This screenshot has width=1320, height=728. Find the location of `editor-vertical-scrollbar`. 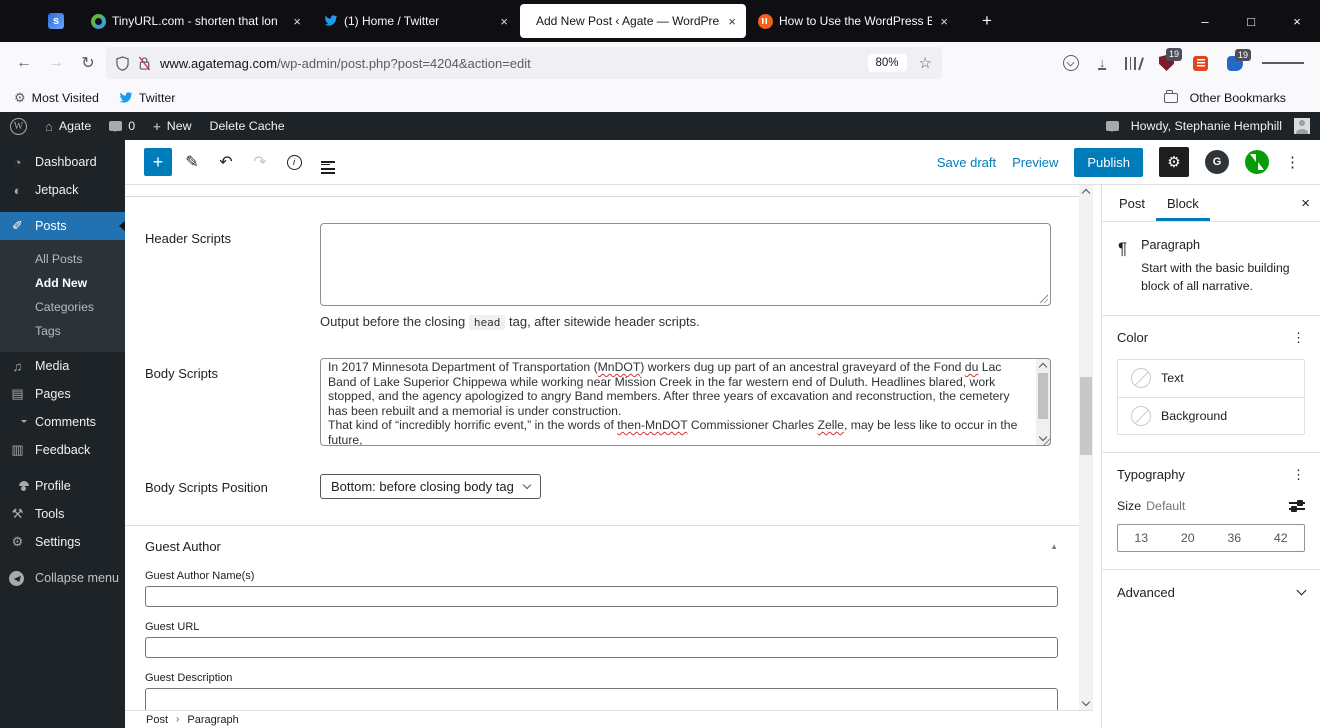

editor-vertical-scrollbar is located at coordinates (1086, 447).